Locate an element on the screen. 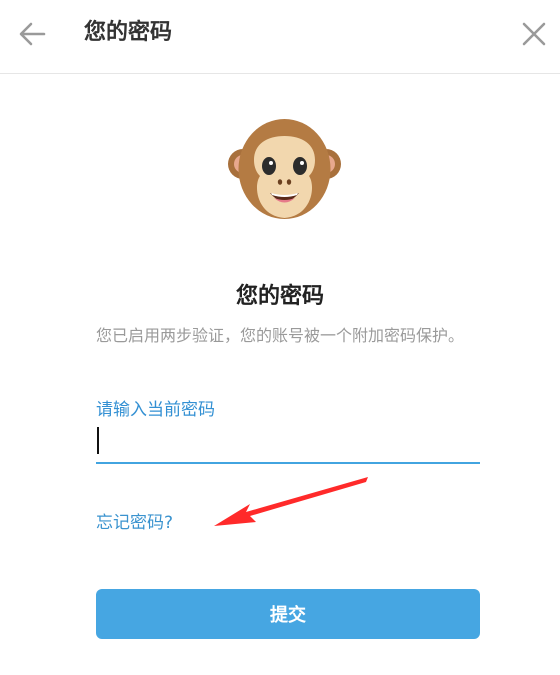 The height and width of the screenshot is (675, 560). back-button is located at coordinates (32, 34).